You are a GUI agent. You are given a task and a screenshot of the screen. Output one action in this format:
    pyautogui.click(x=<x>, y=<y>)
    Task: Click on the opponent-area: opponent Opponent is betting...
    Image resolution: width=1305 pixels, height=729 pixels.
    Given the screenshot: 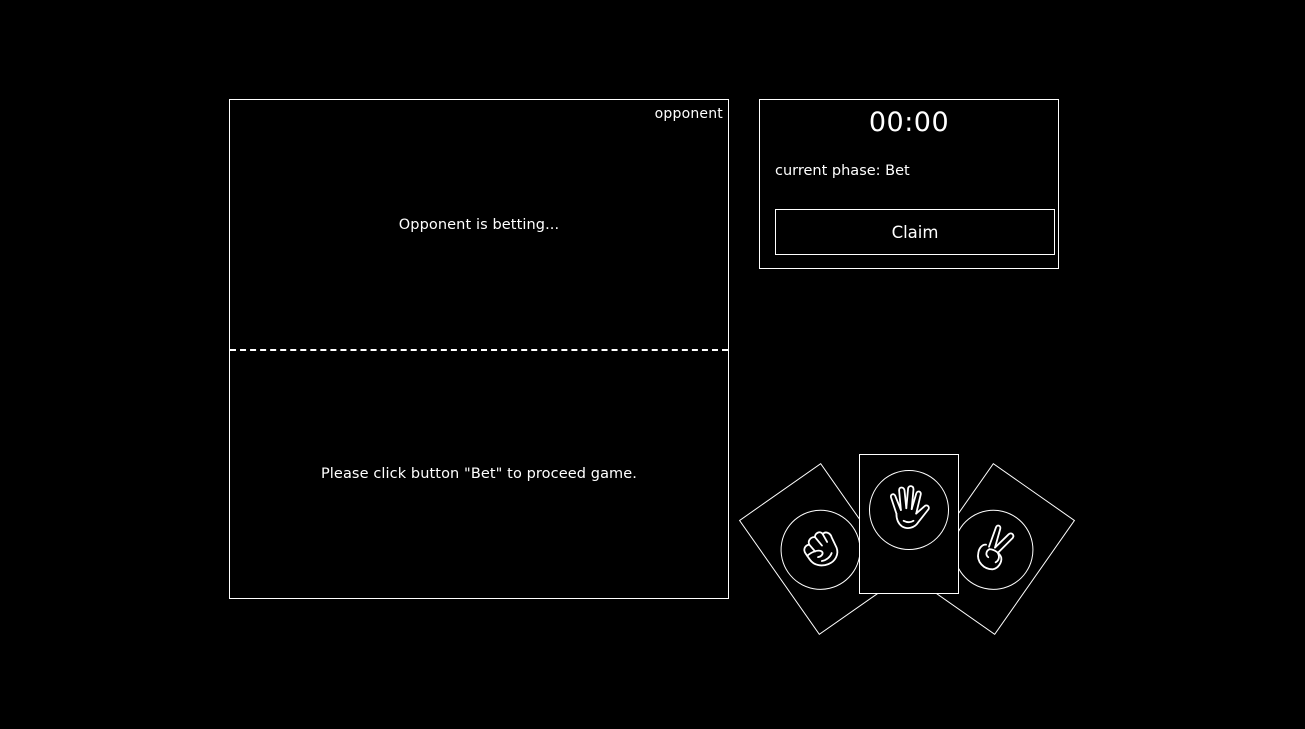 What is the action you would take?
    pyautogui.click(x=479, y=224)
    